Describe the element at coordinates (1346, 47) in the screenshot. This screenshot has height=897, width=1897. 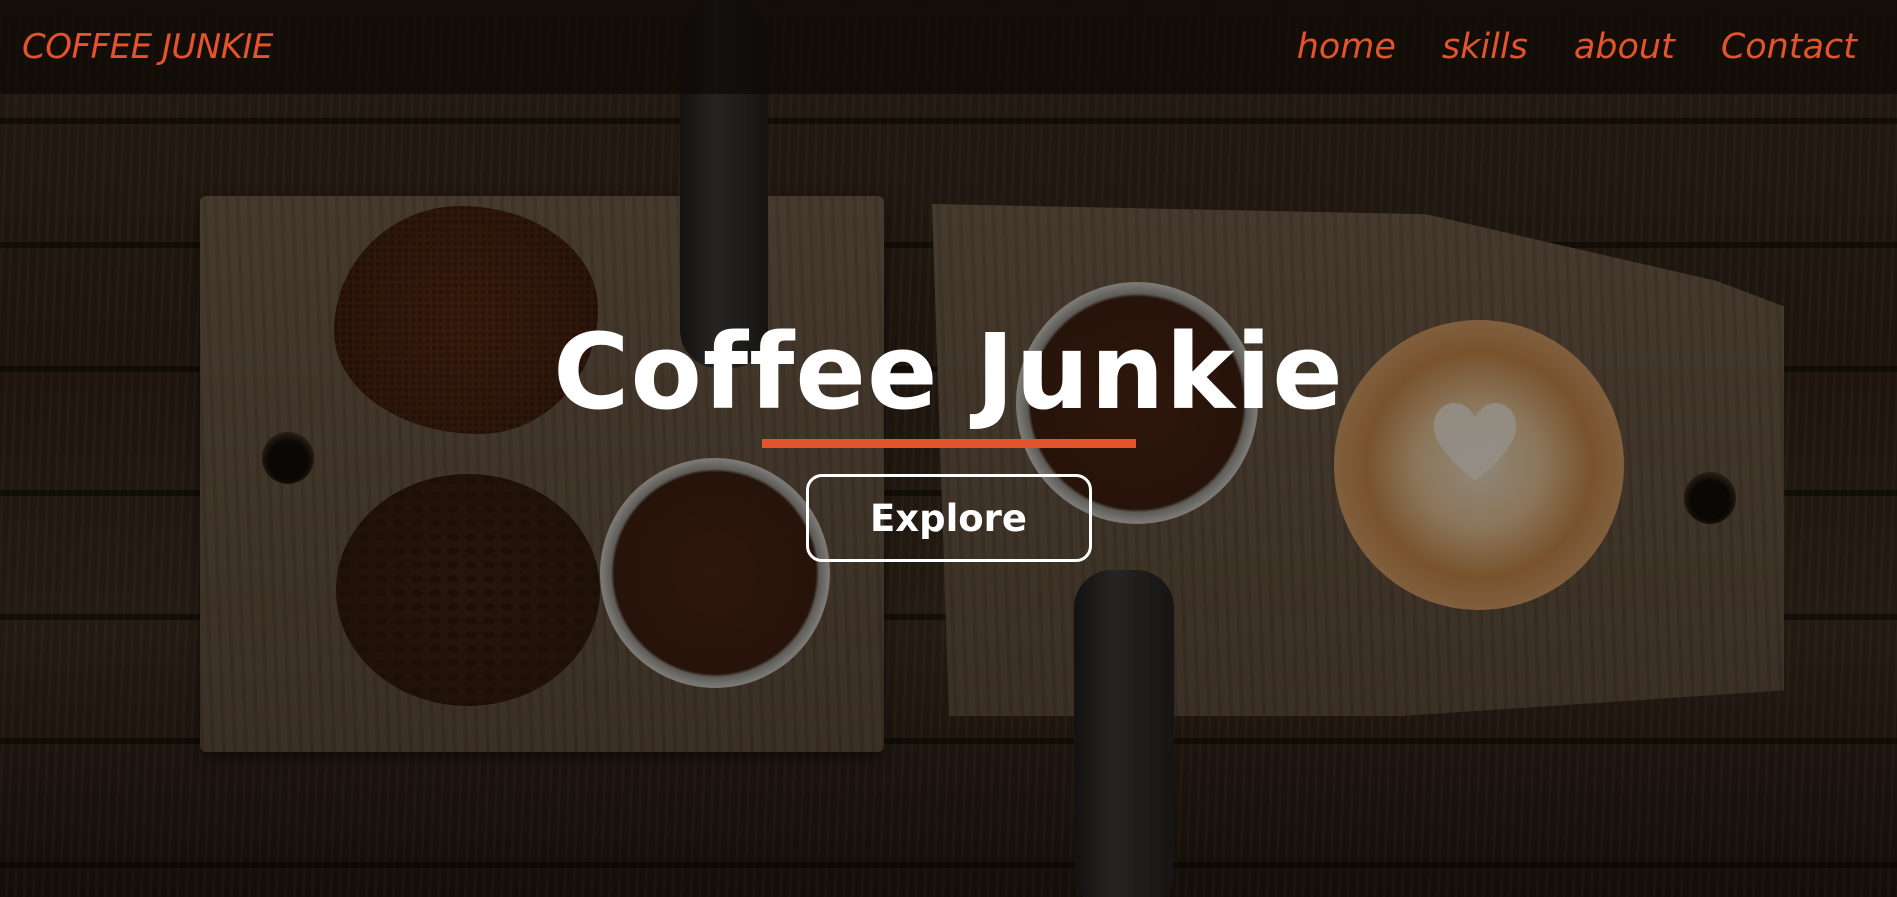
I see `nav-link-home: home` at that location.